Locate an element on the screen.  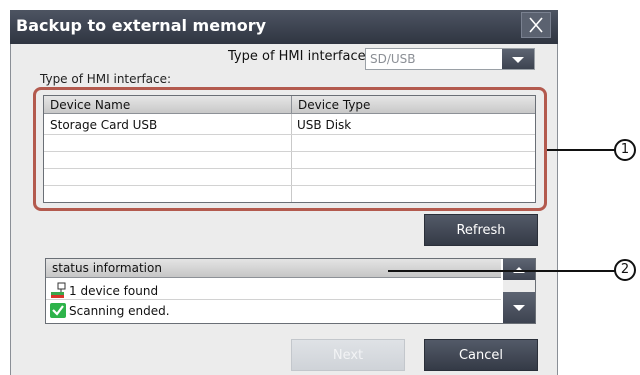
device-group-label: Type of HMI interface: is located at coordinates (106, 79).